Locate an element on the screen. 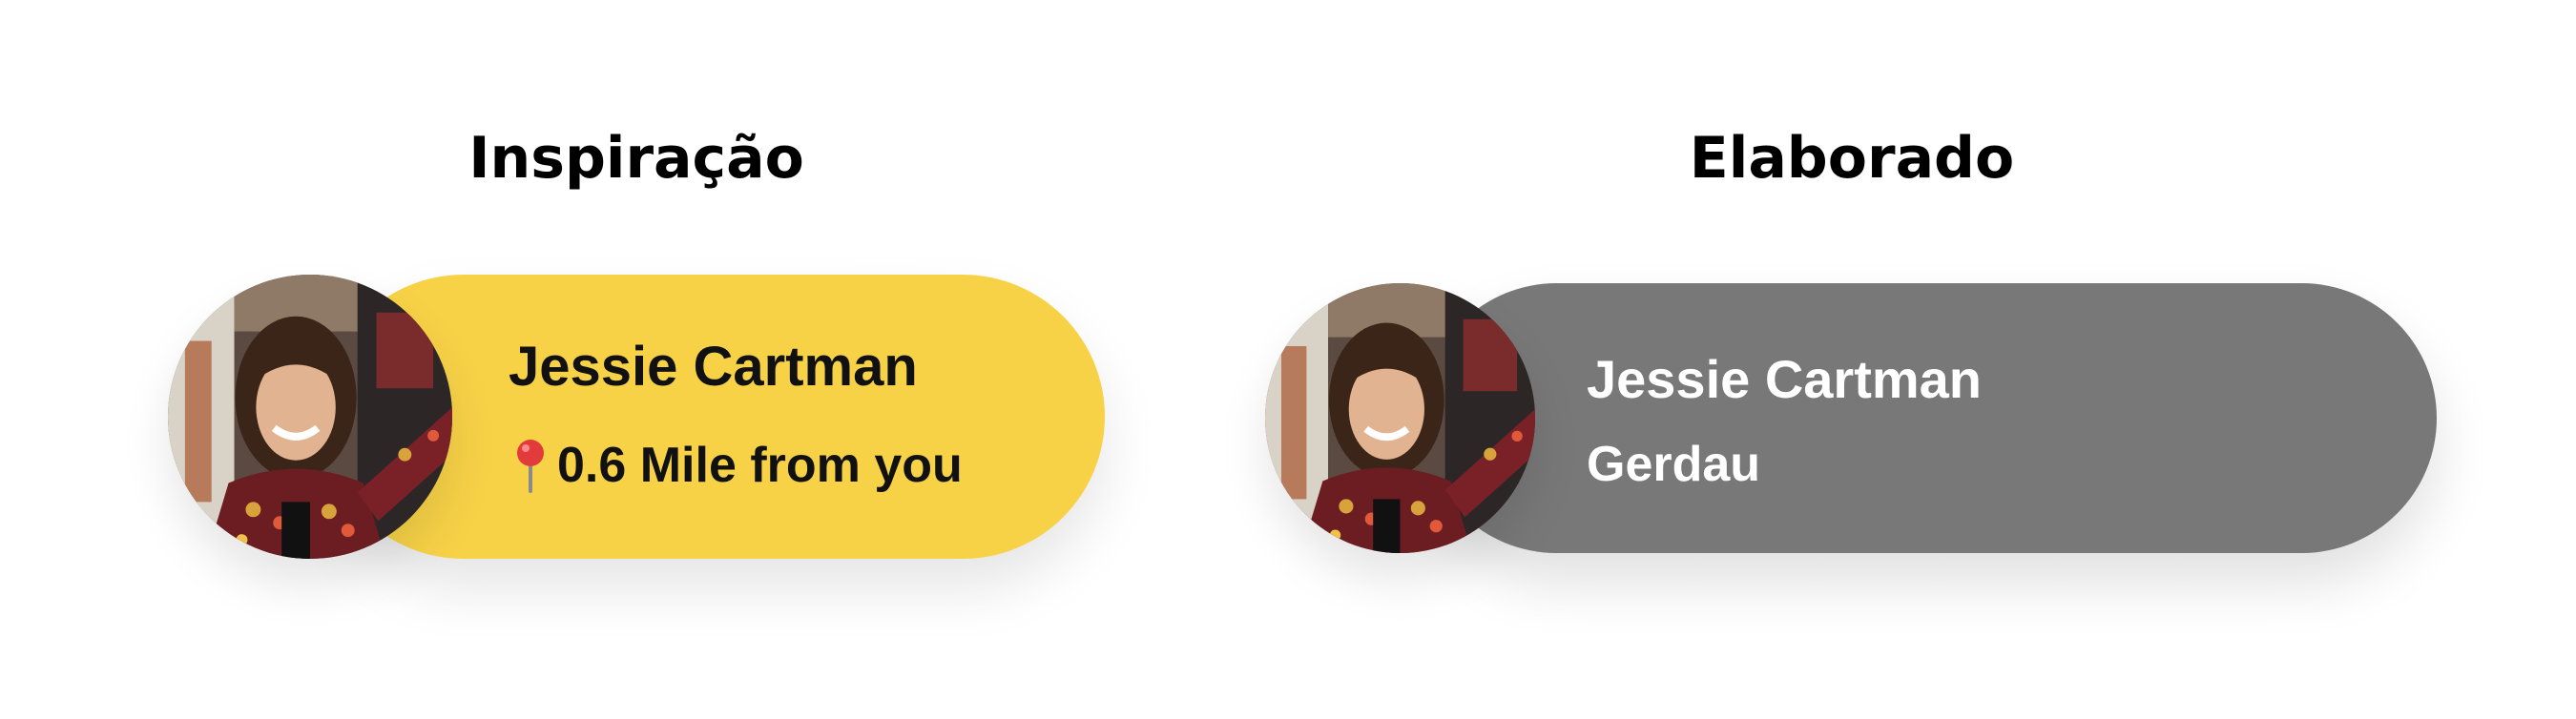 This screenshot has height=719, width=2576. distance-text: 0.6 Mile from you is located at coordinates (760, 465).